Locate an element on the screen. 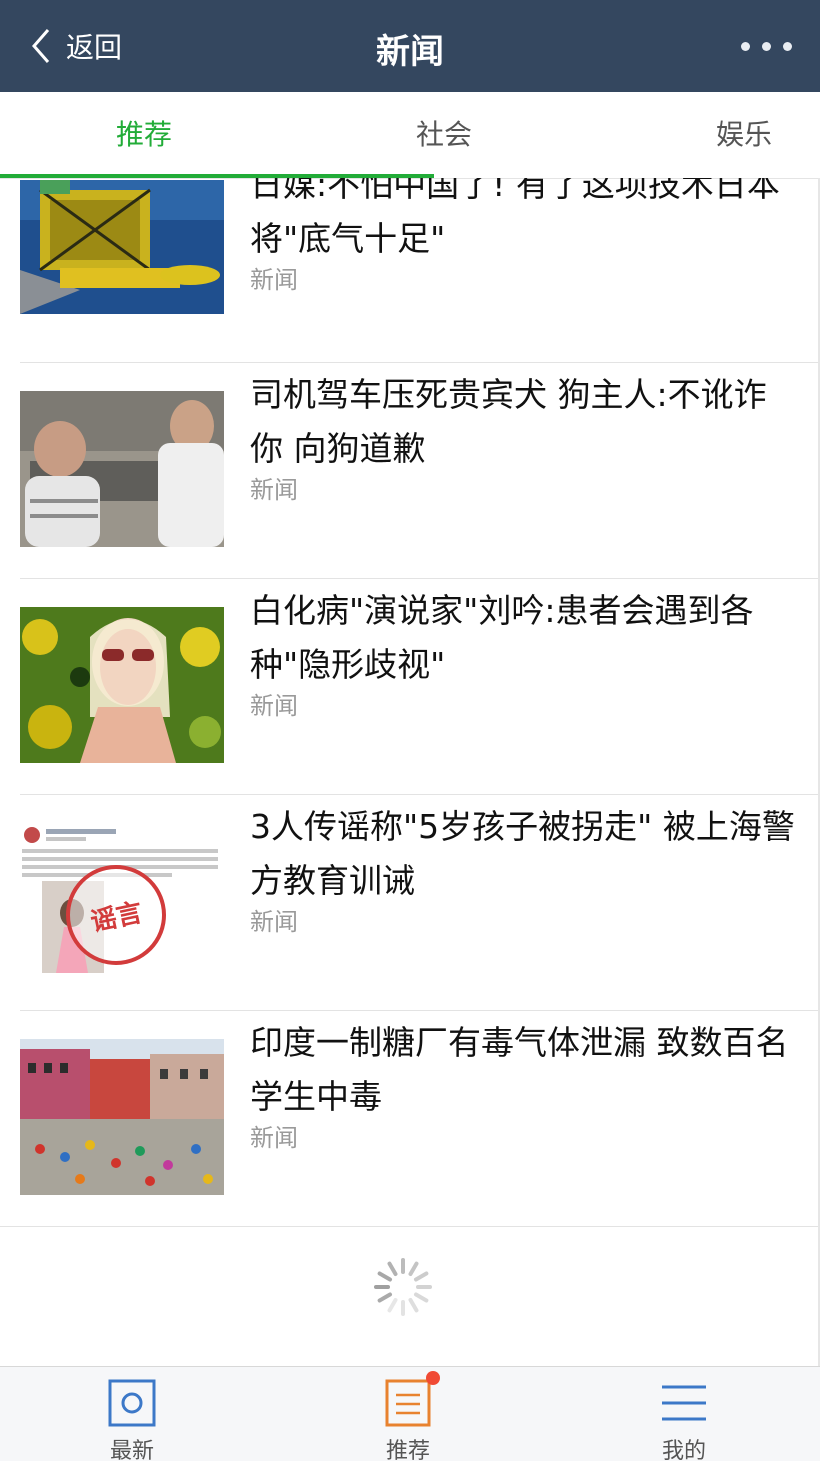  top-bar: 返回 新闻 is located at coordinates (410, 46).